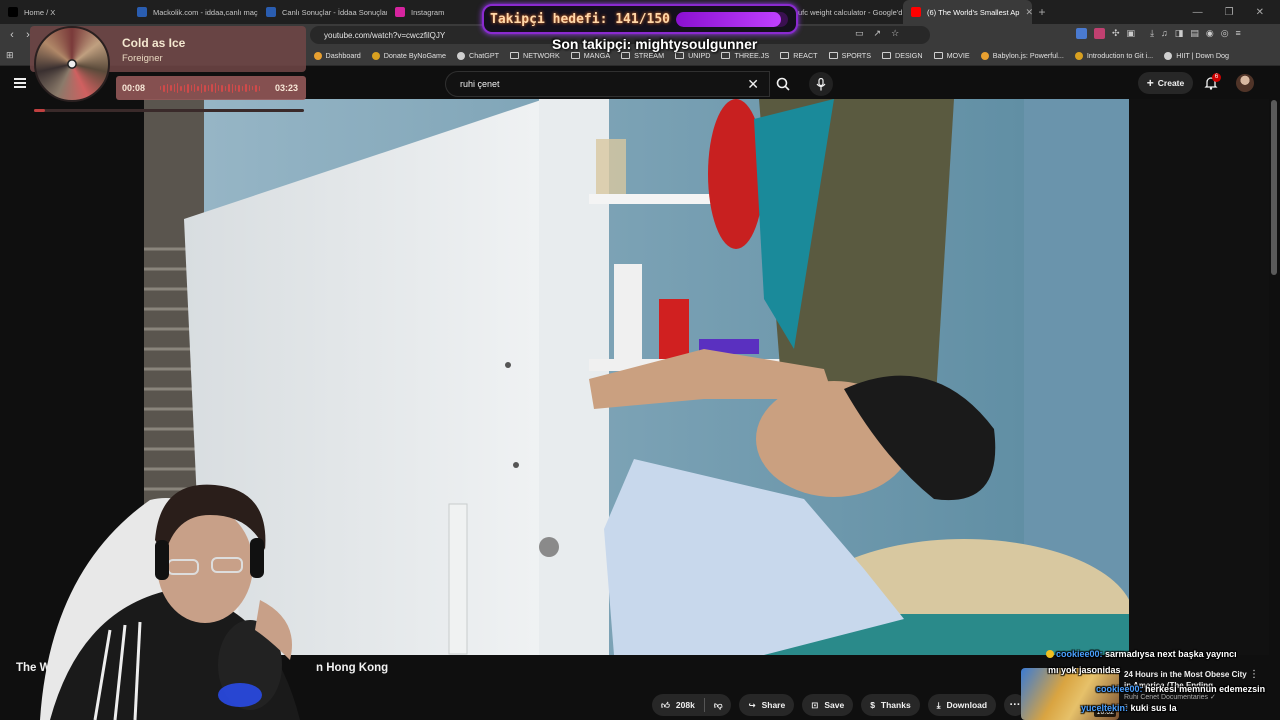  I want to click on wallet-icon: ▤, so click(1194, 33).